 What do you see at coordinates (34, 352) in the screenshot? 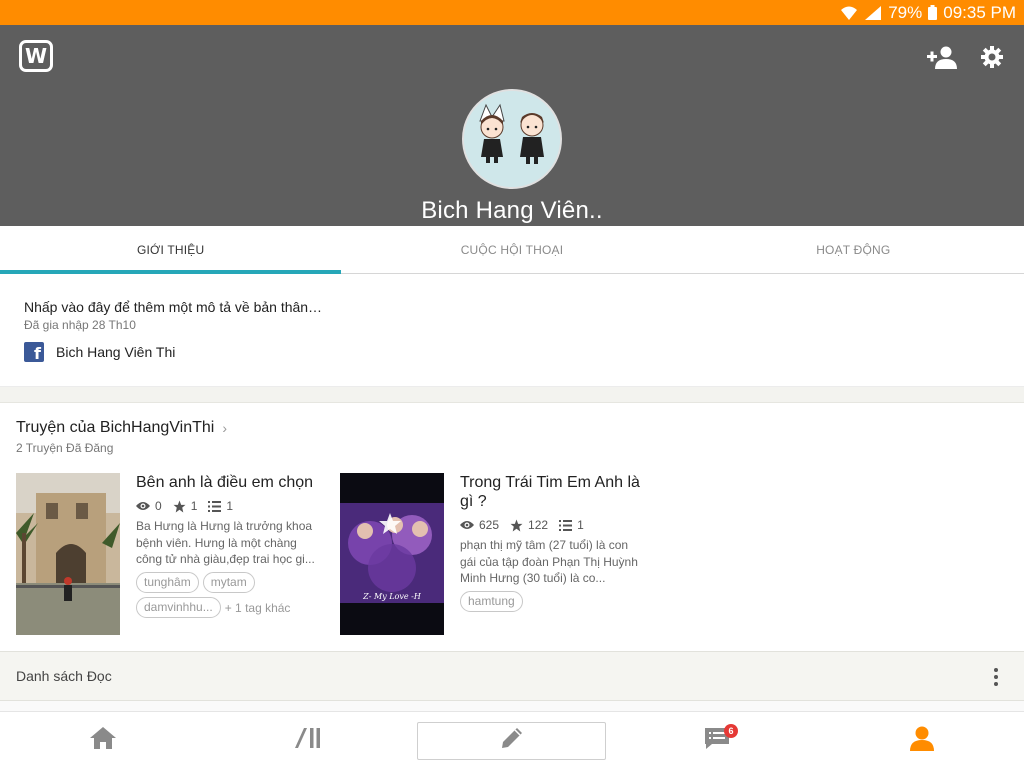
I see `facebook-icon: f` at bounding box center [34, 352].